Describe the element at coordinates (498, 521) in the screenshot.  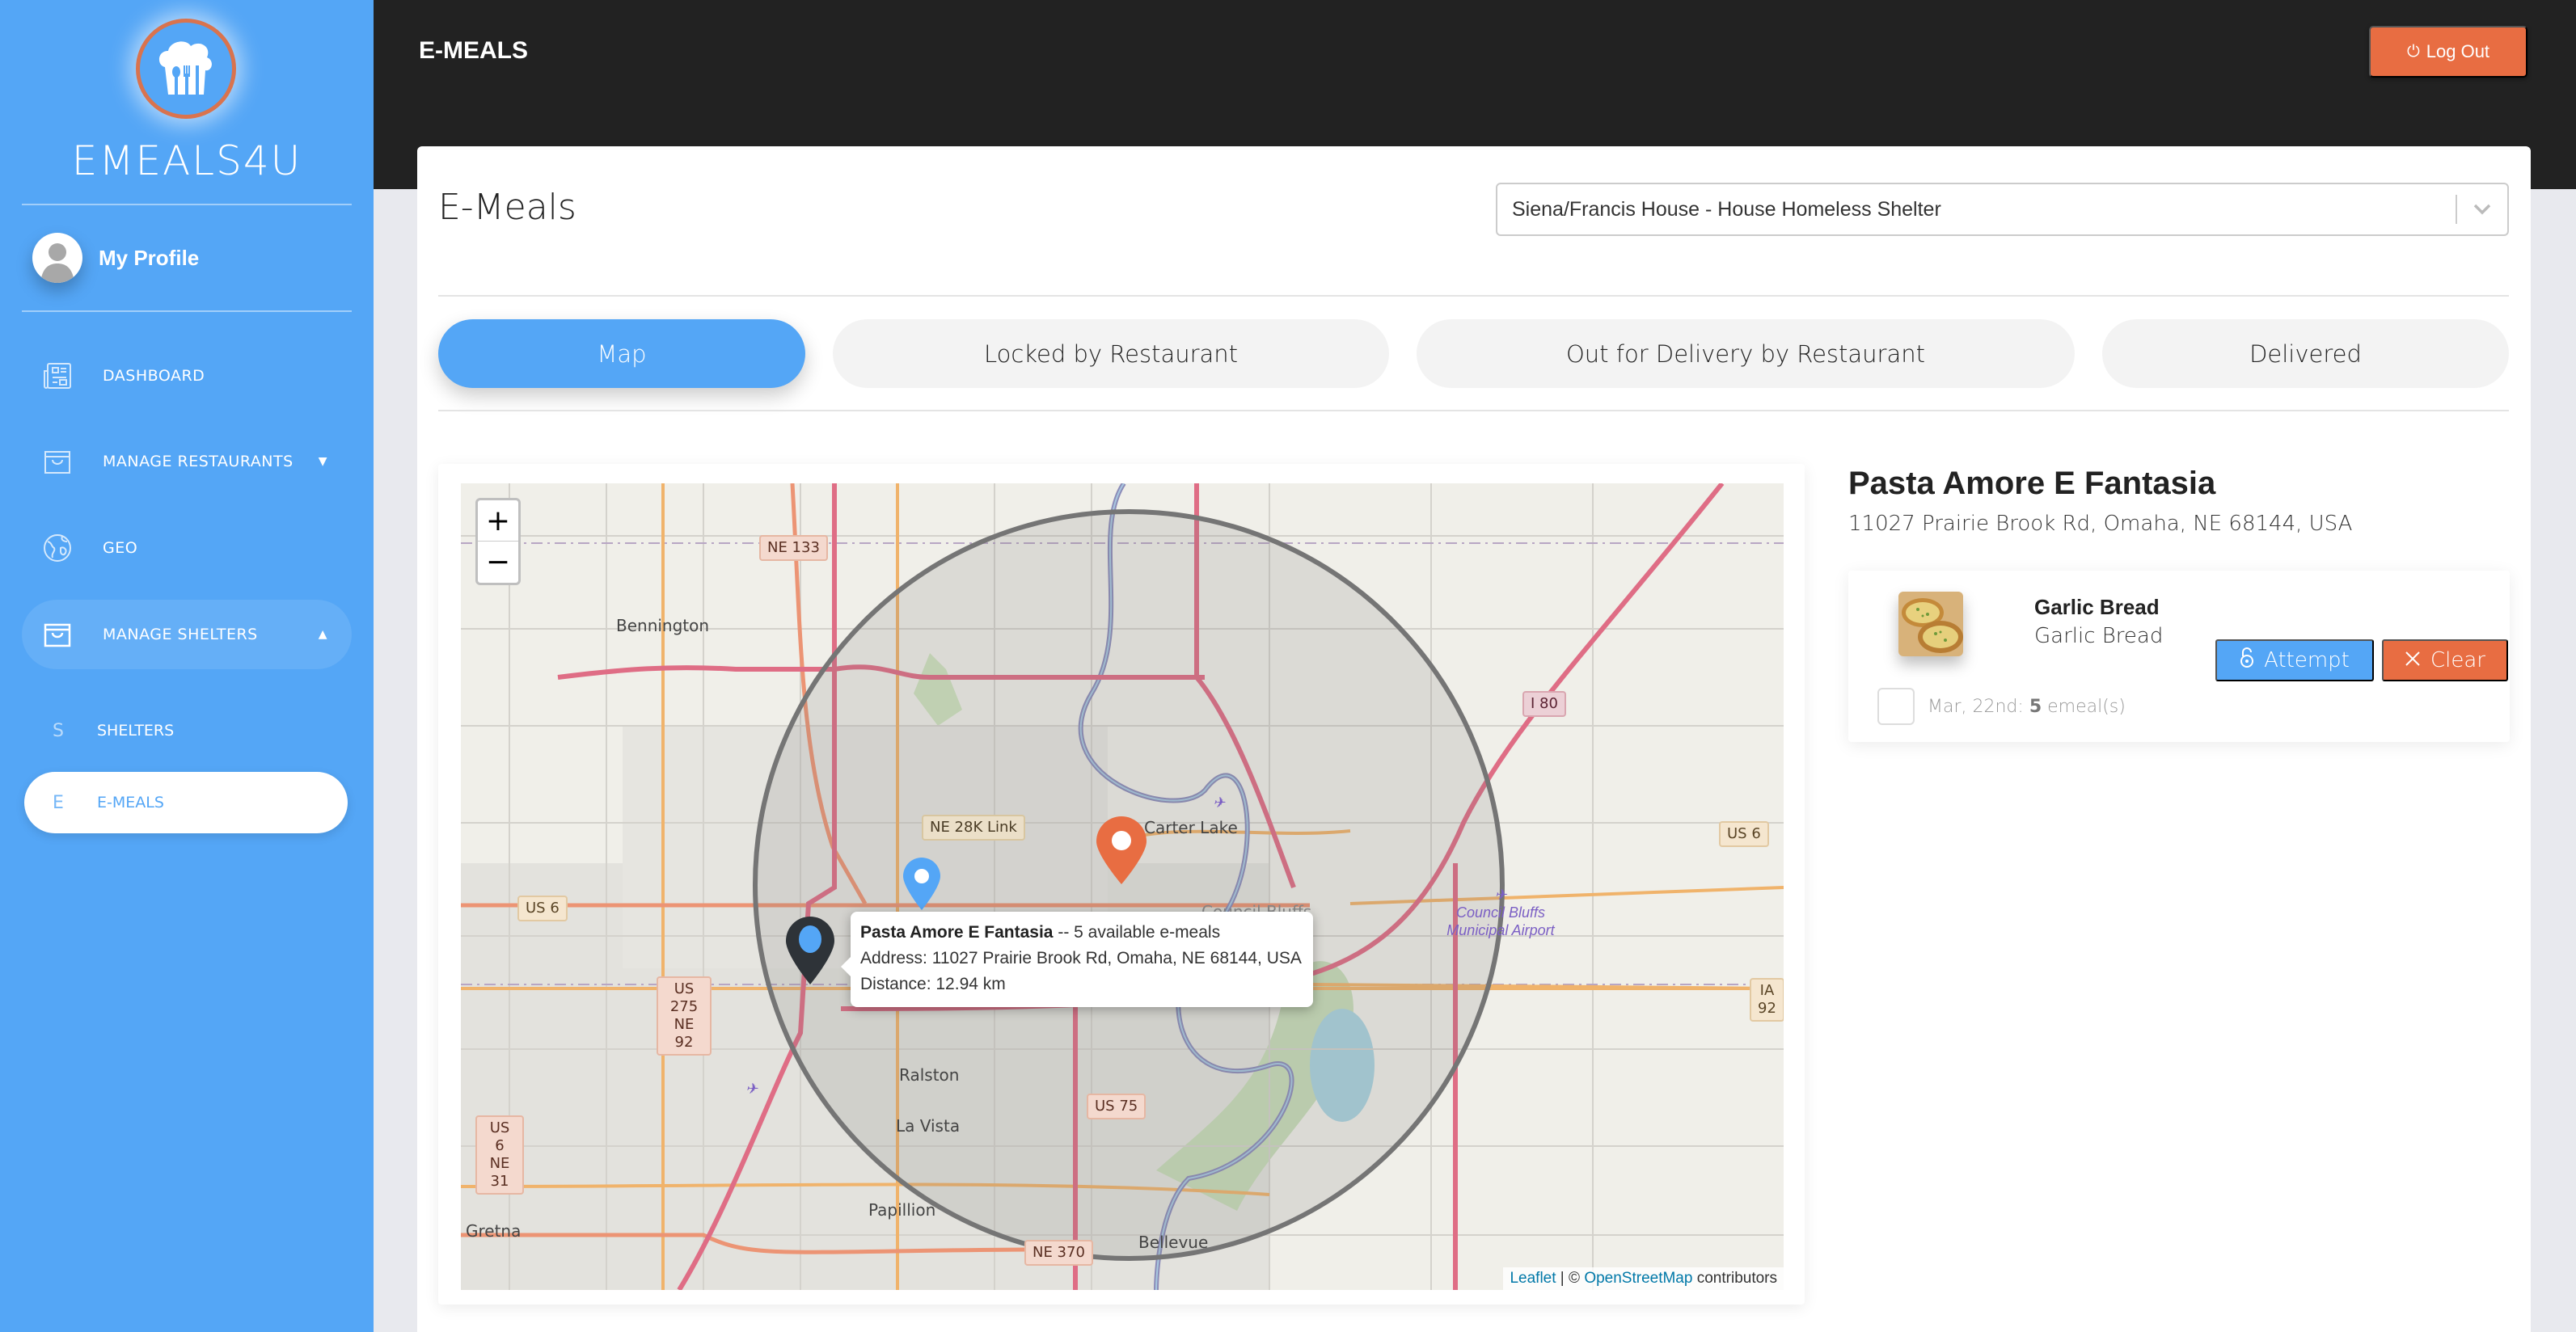
I see `zoom-in-button: +` at that location.